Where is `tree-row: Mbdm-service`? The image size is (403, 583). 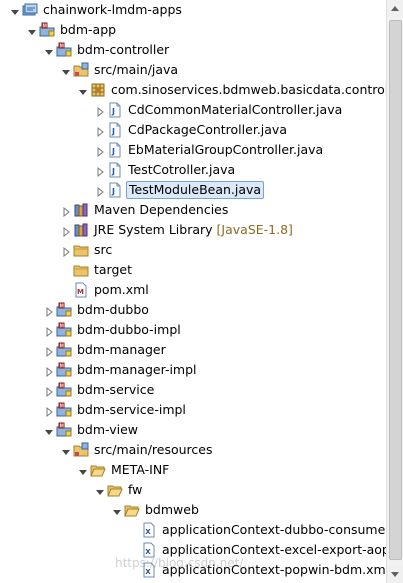 tree-row: Mbdm-service is located at coordinates (193, 390).